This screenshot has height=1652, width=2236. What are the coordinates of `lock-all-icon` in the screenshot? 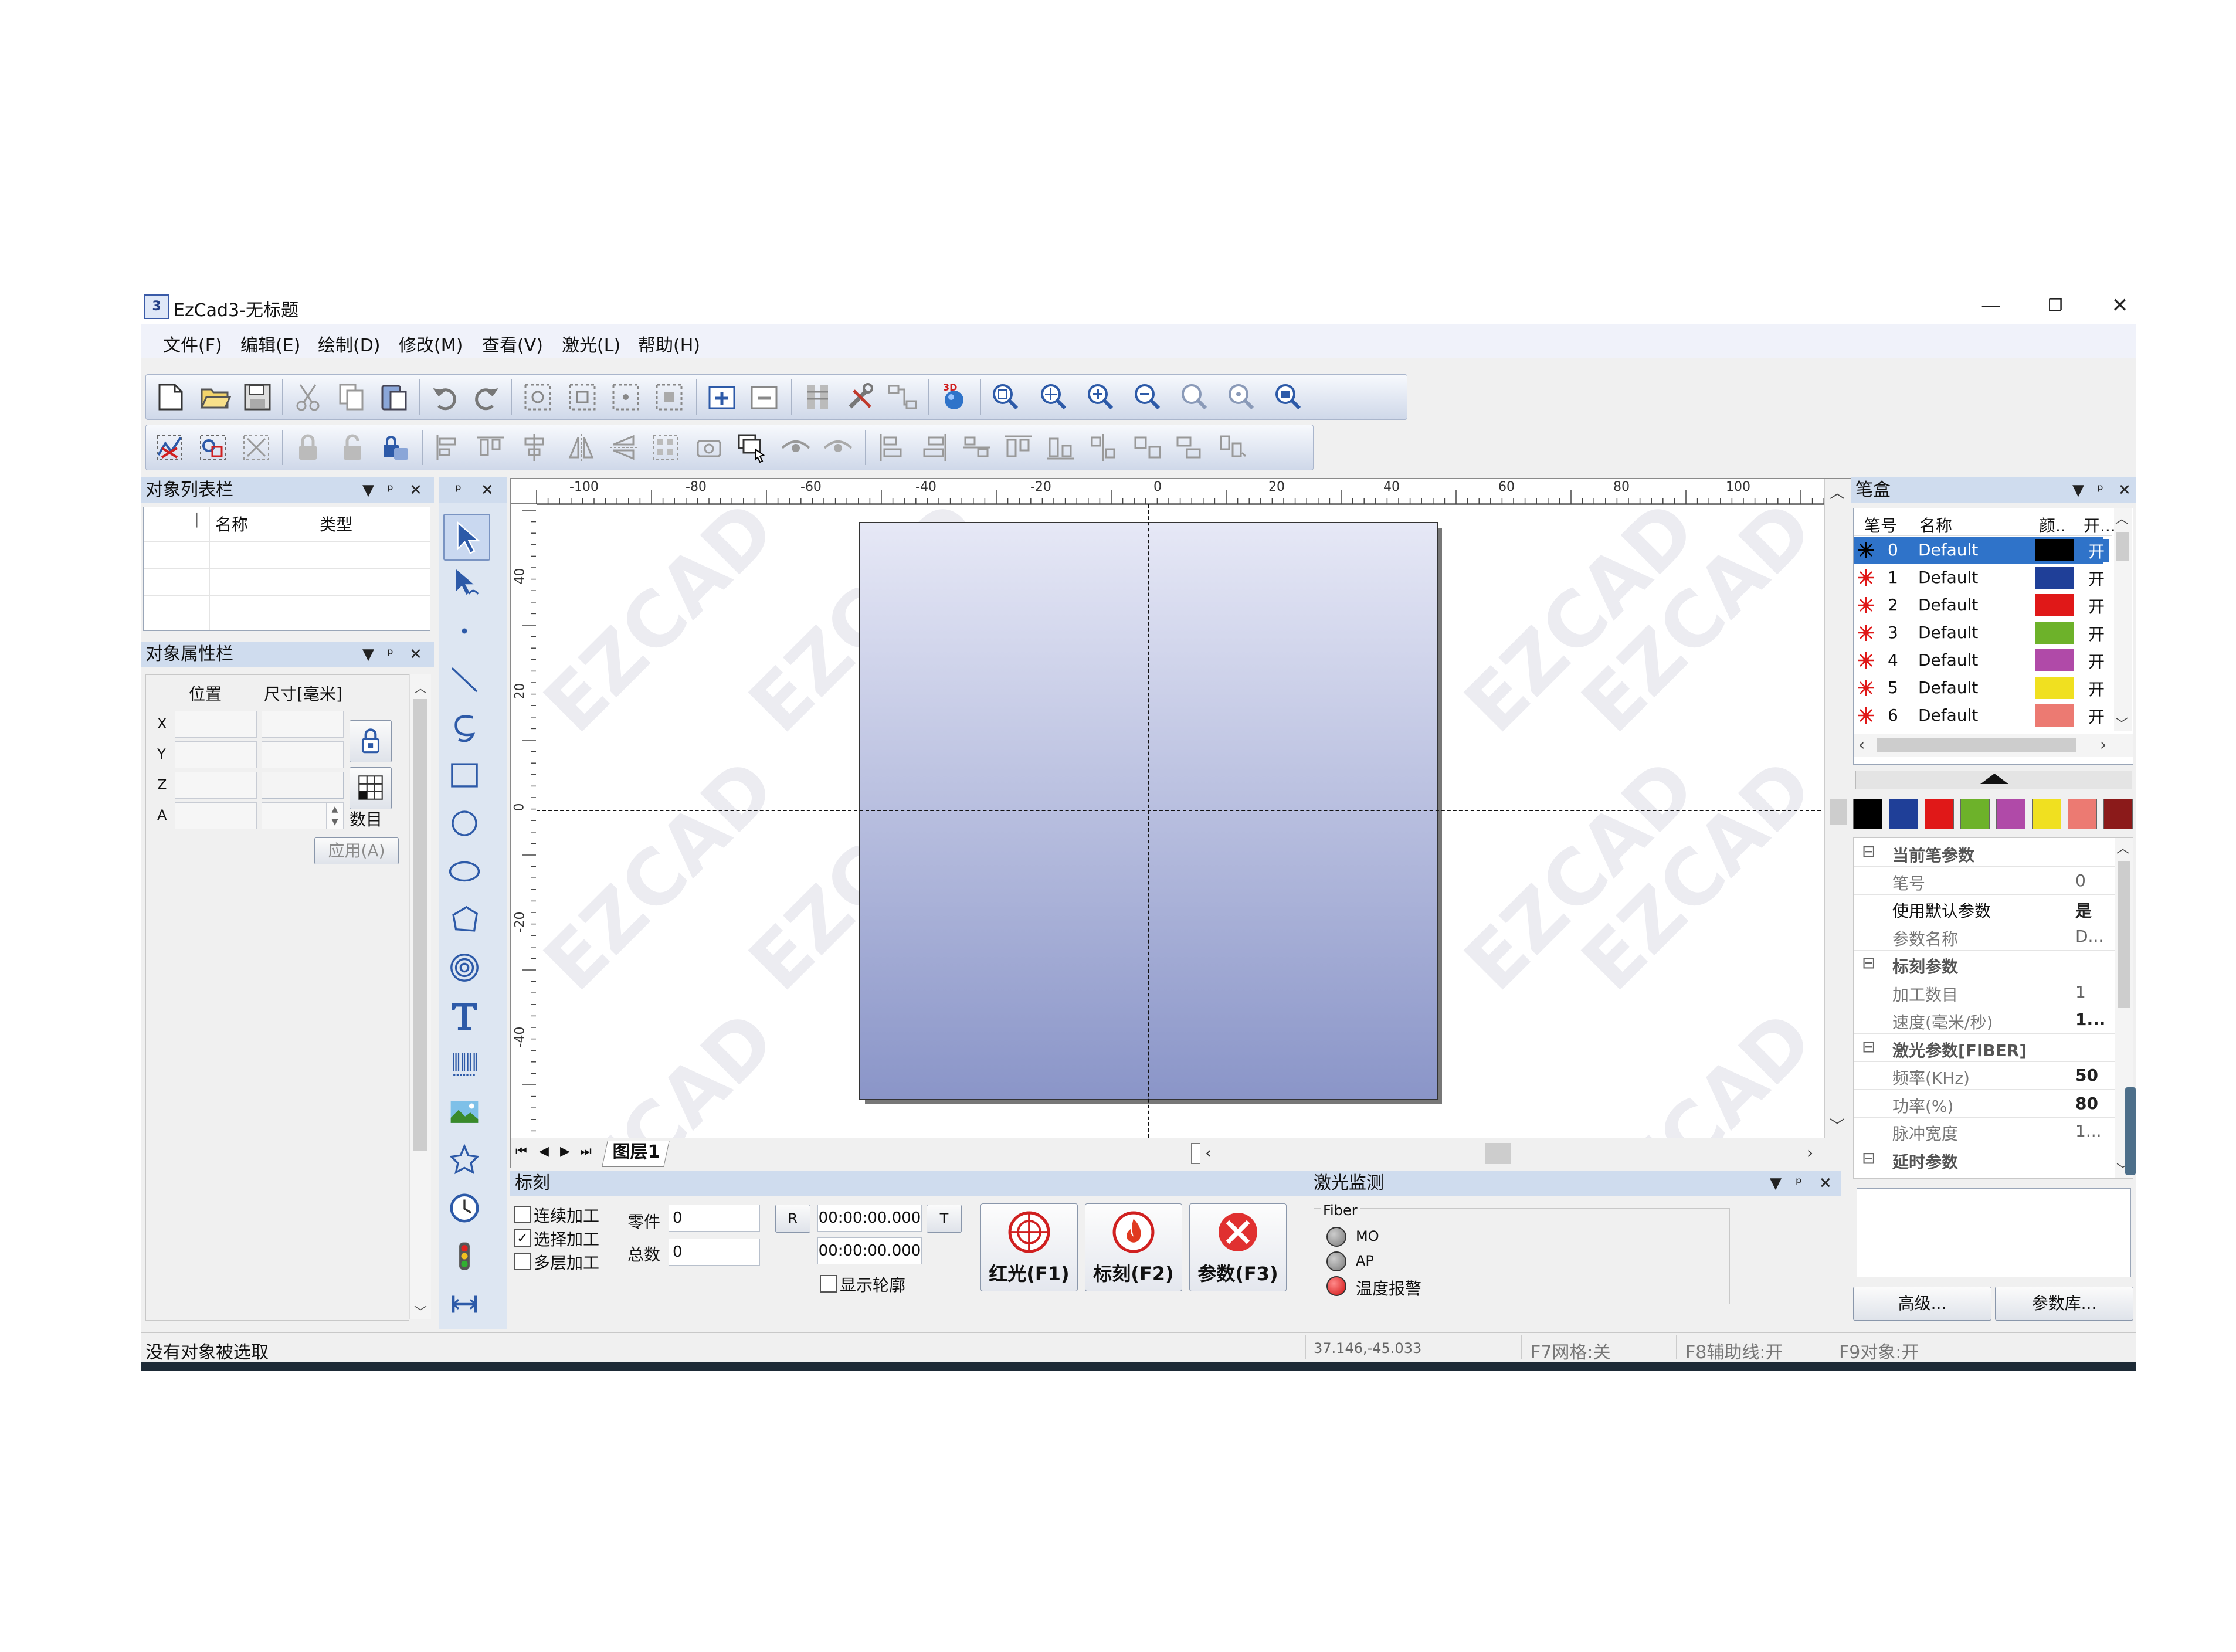 It's located at (396, 447).